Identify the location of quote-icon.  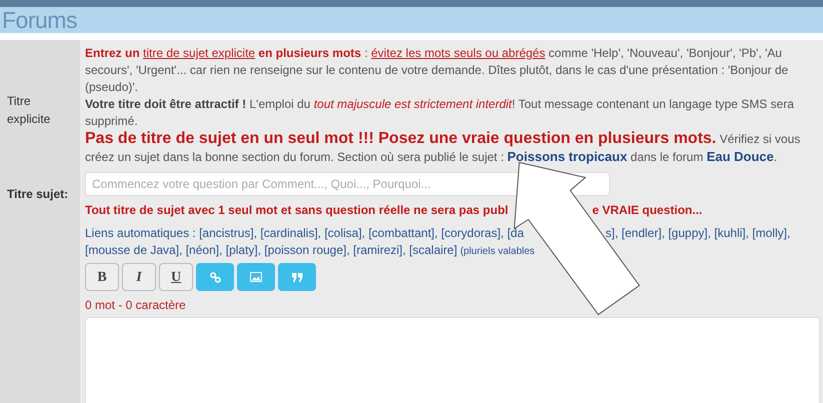
(297, 277).